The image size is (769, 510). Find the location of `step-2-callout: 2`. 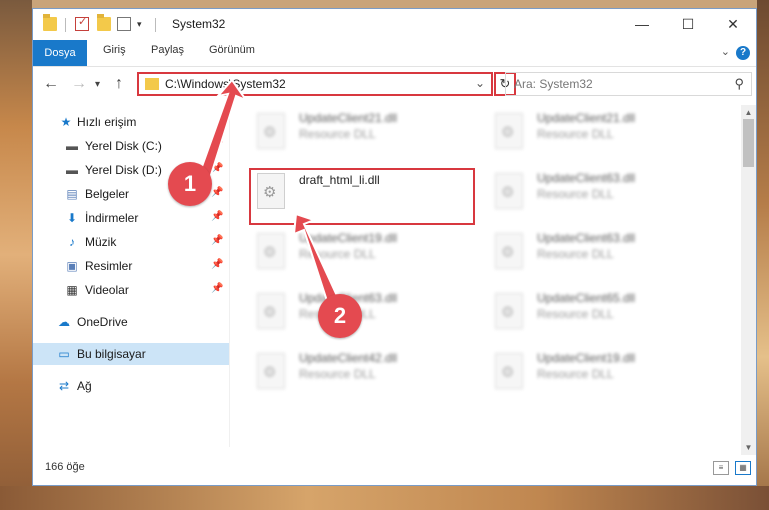

step-2-callout: 2 is located at coordinates (340, 316).